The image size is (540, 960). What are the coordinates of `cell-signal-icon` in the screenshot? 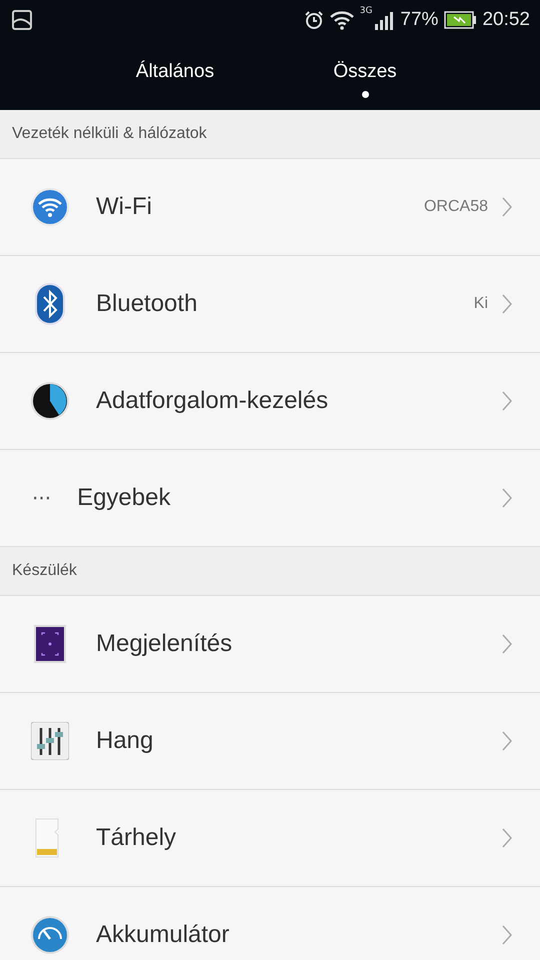 It's located at (384, 20).